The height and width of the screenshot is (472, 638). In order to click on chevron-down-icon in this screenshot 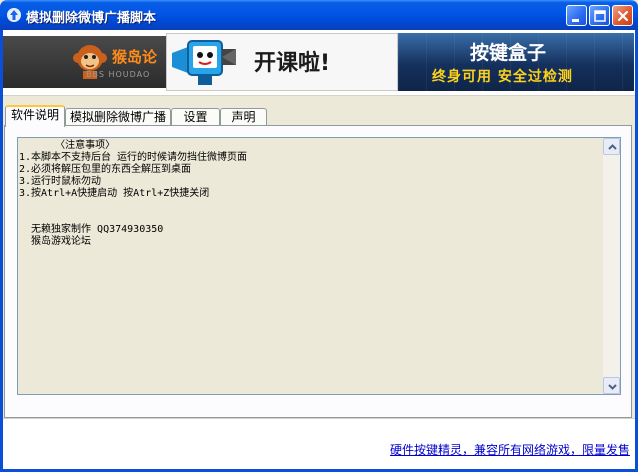, I will do `click(612, 387)`.